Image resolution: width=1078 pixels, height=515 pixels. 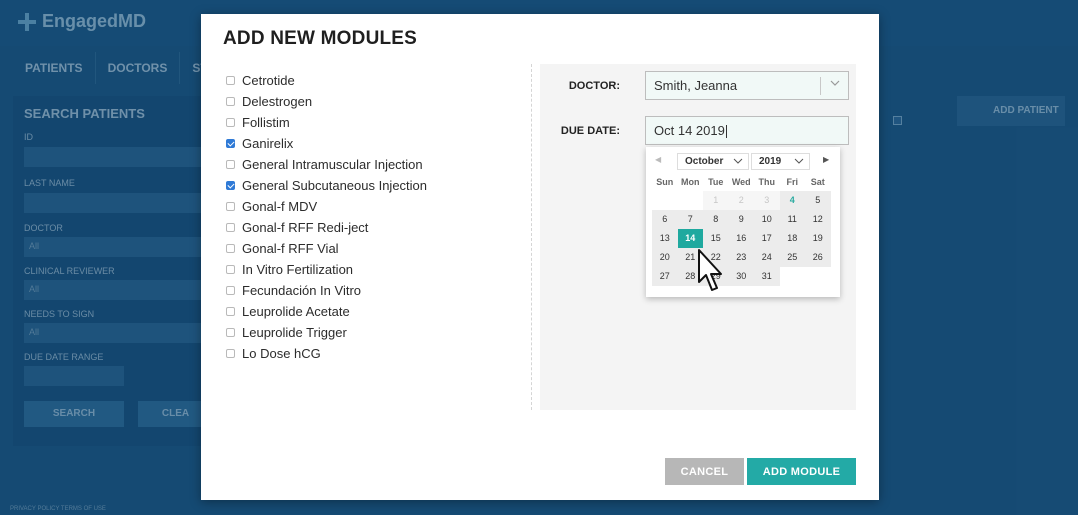 What do you see at coordinates (726, 132) in the screenshot?
I see `text-caret` at bounding box center [726, 132].